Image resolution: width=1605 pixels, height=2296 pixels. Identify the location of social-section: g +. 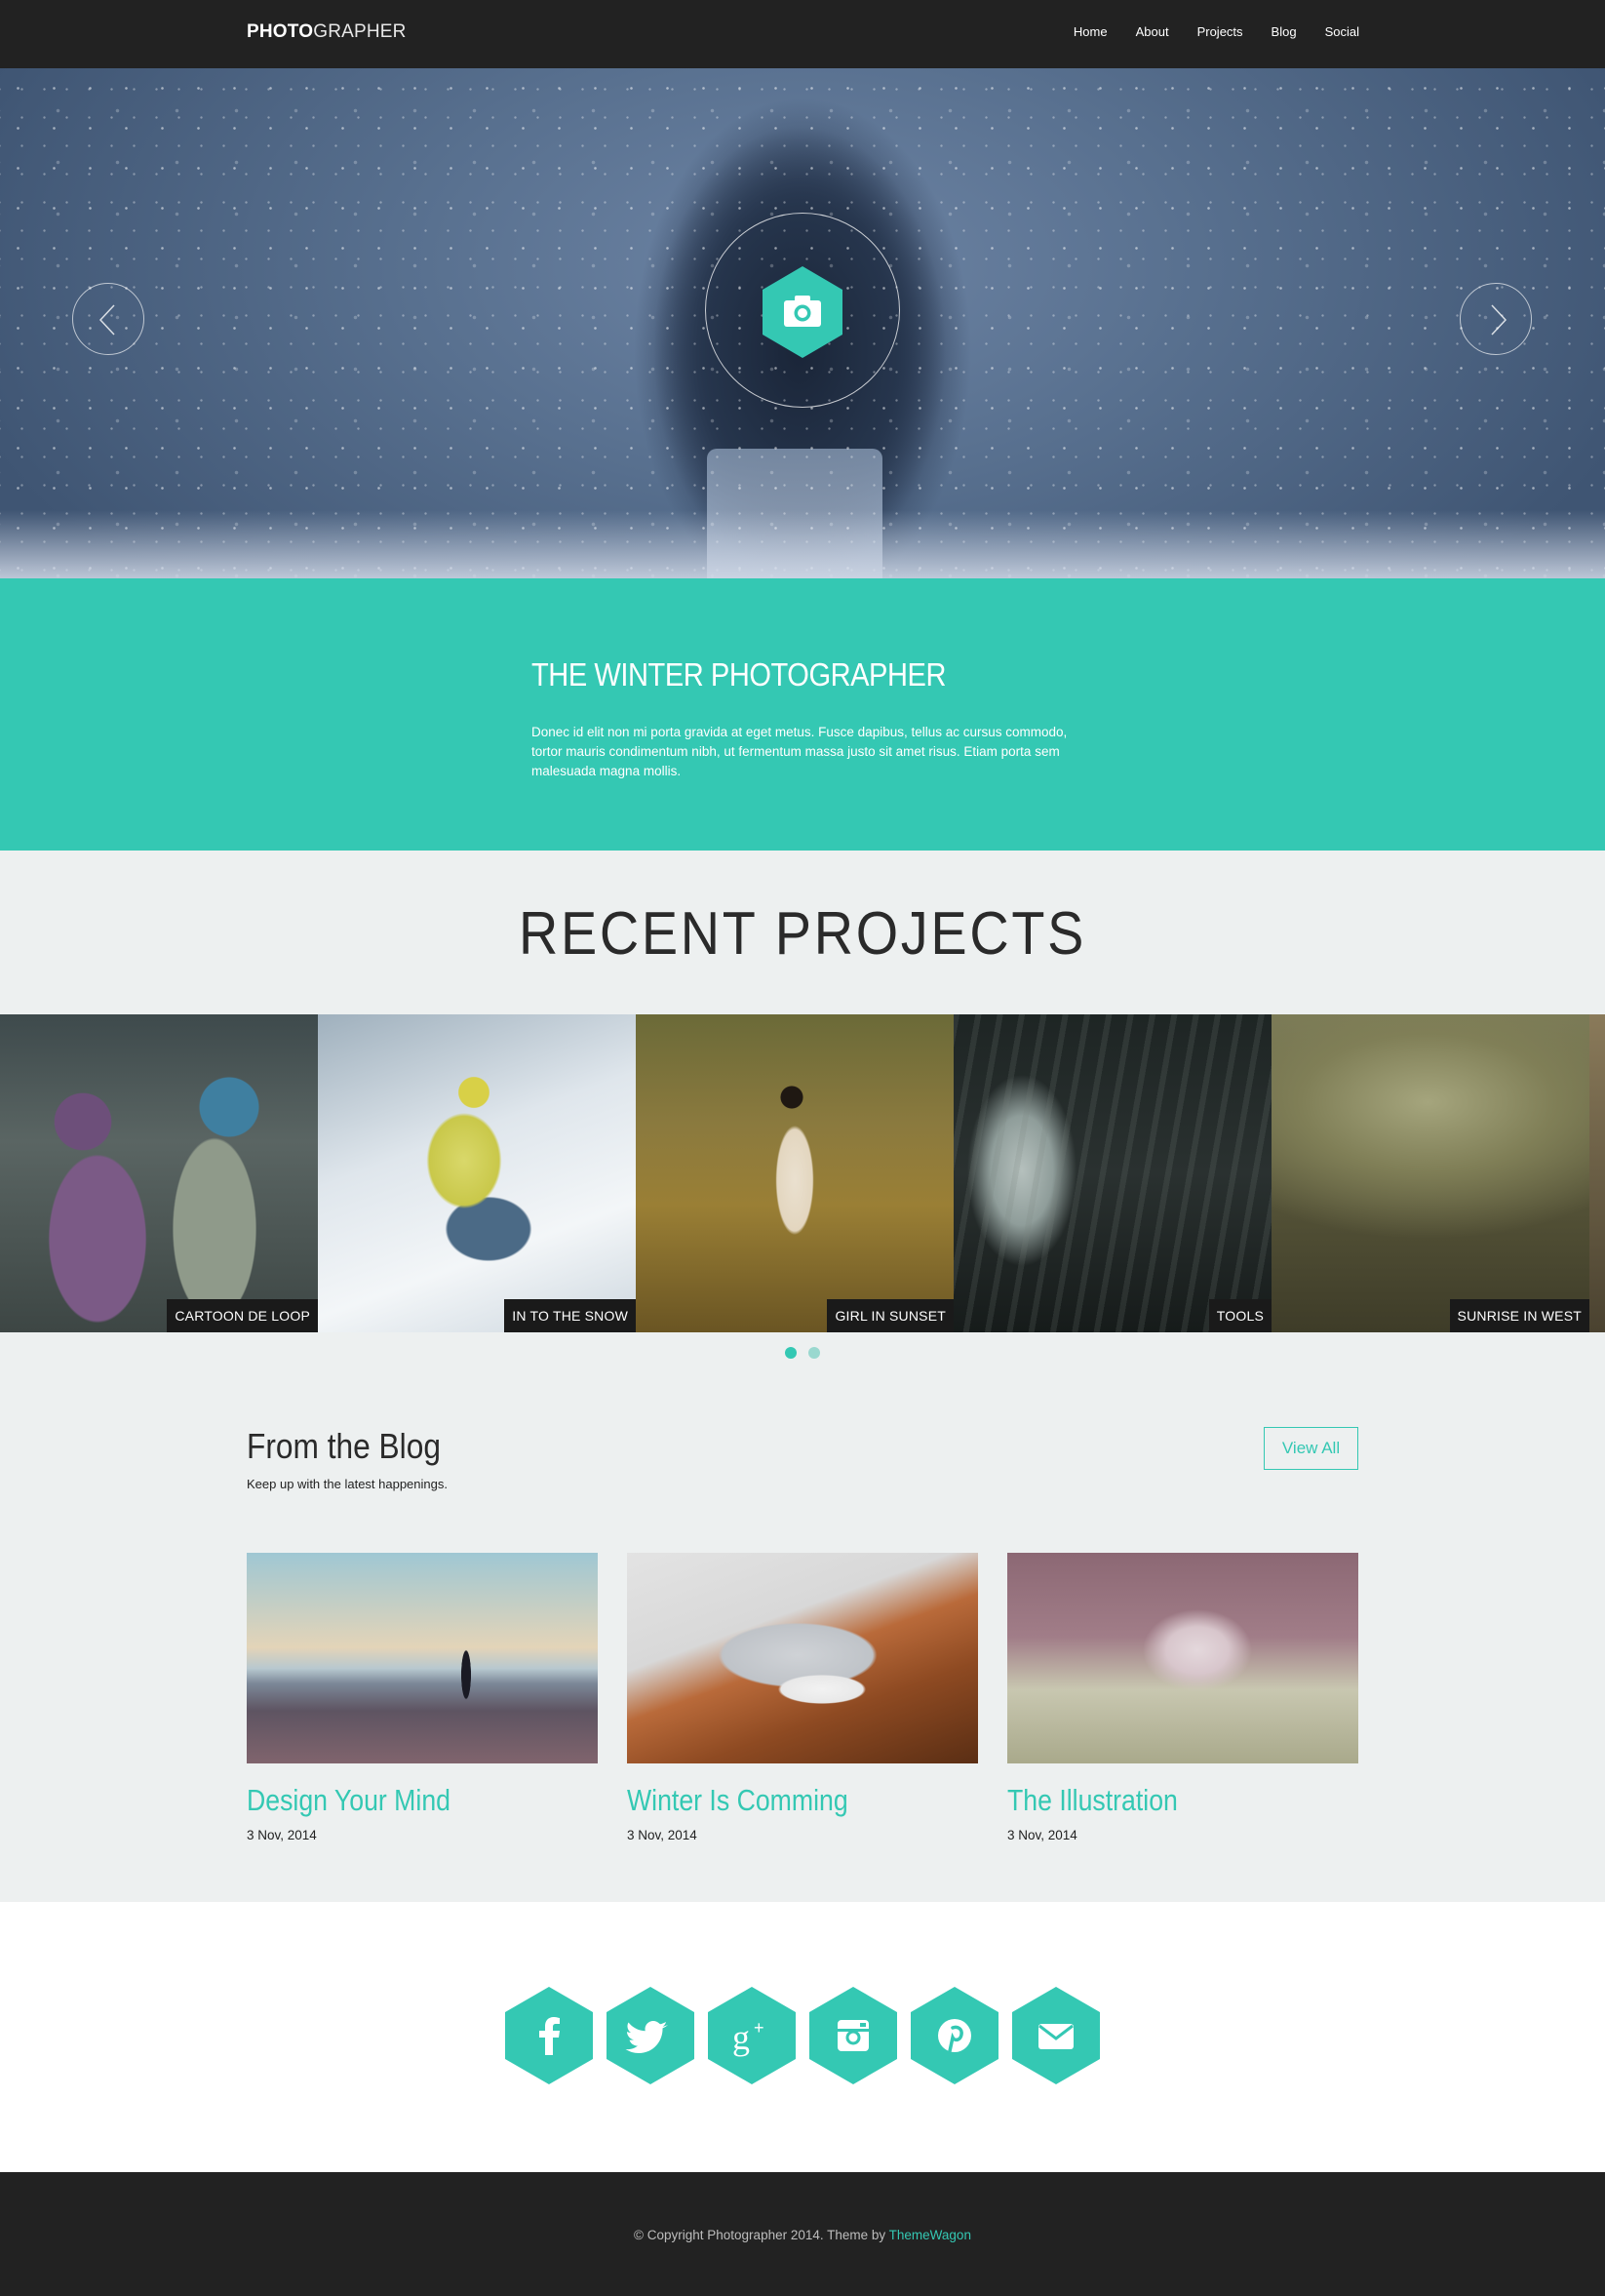
(802, 2037).